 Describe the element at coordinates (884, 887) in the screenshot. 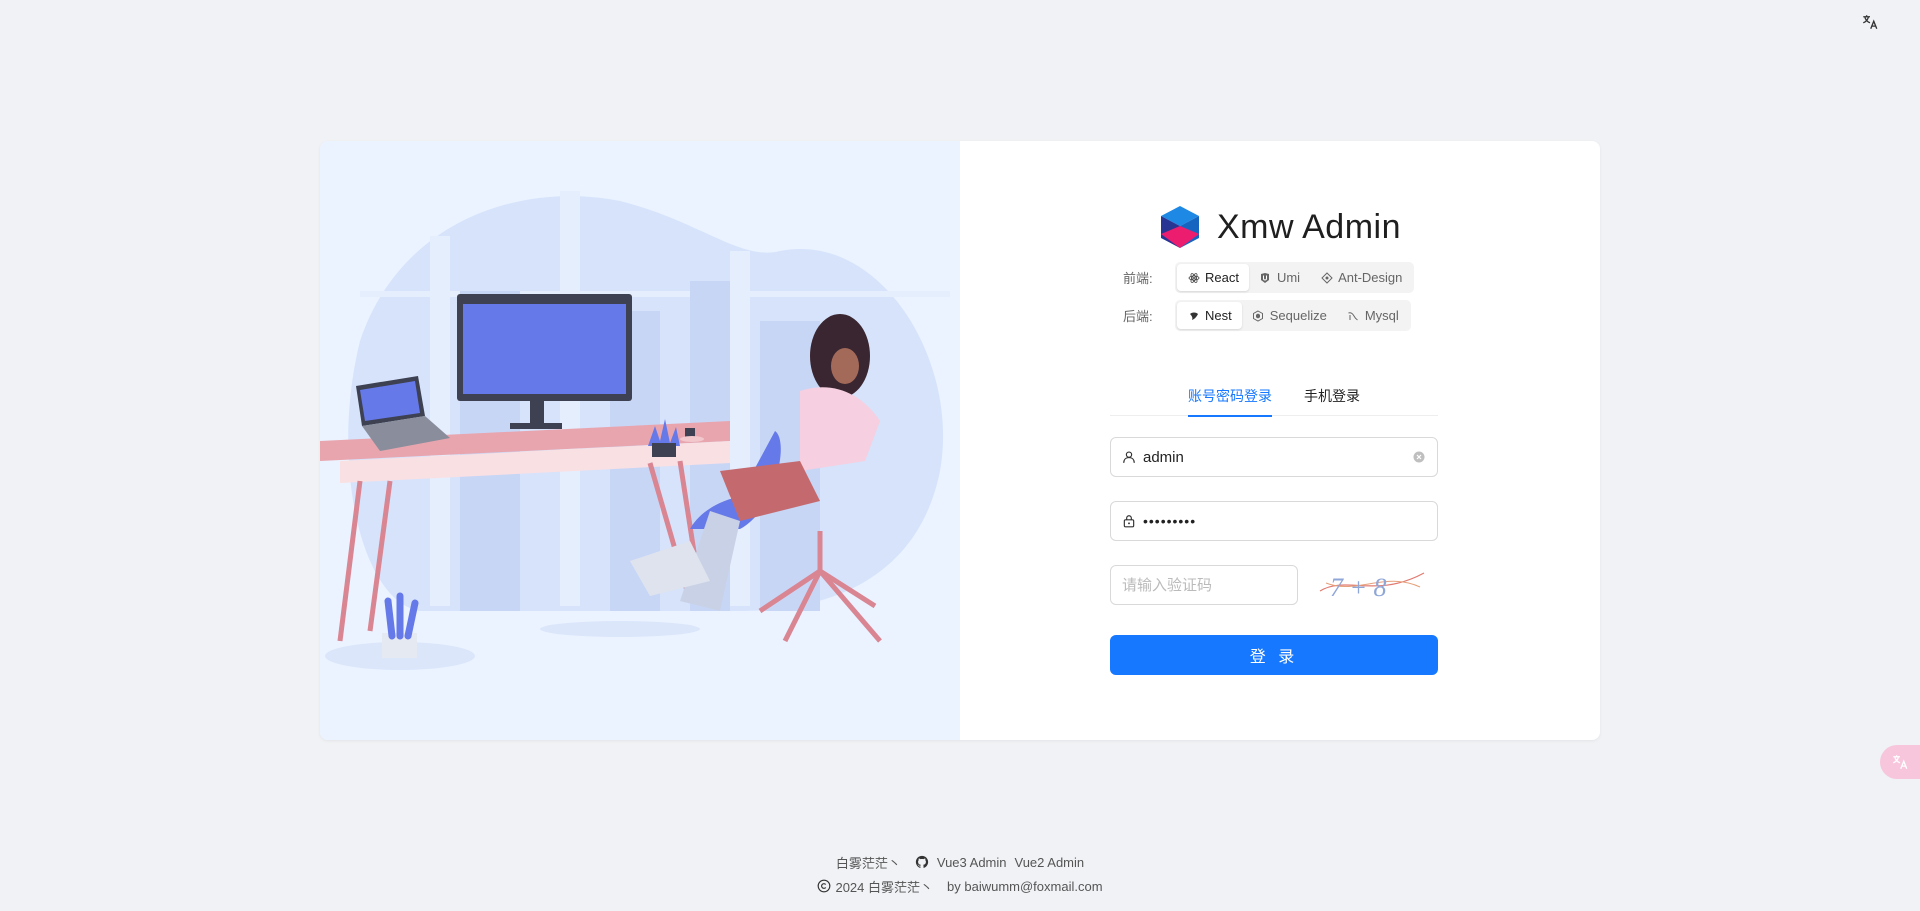

I see `copyright-text: 2024 白雾茫茫丶` at that location.